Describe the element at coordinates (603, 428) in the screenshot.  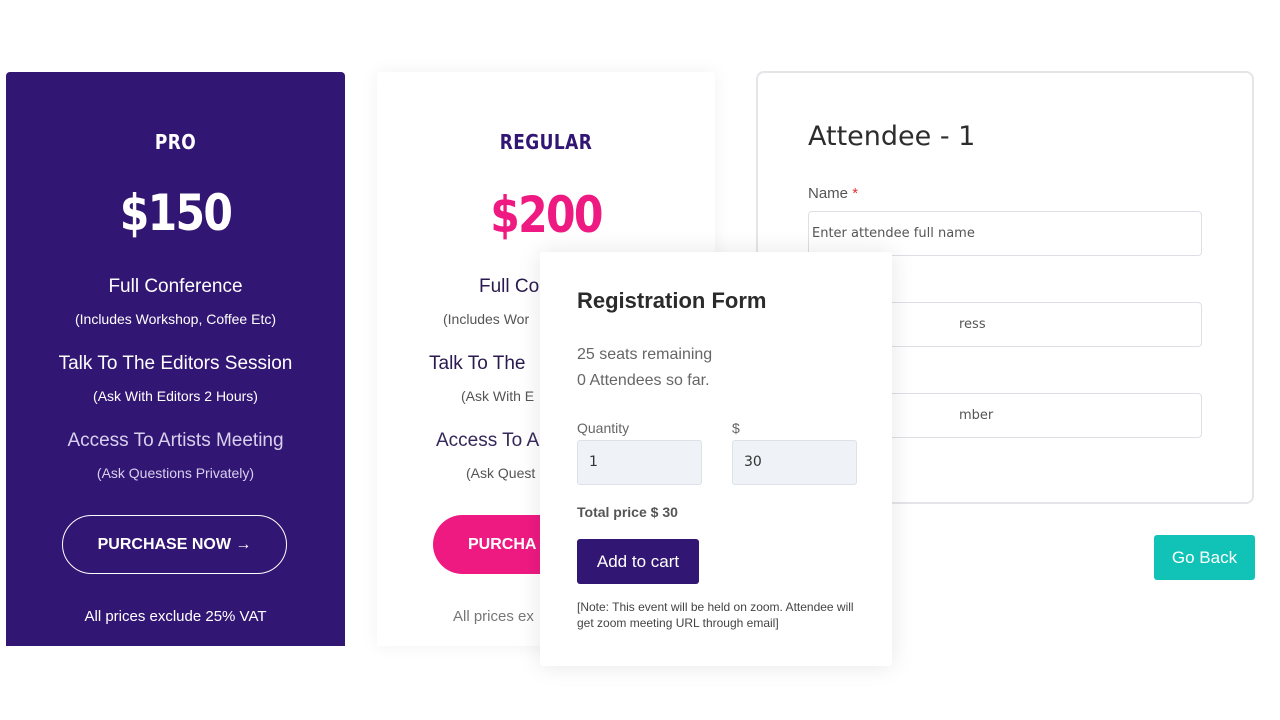
I see `quantity-label: Quantity` at that location.